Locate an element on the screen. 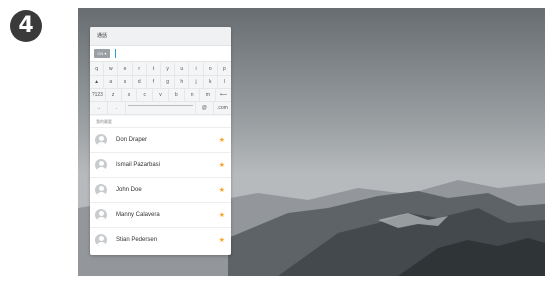 This screenshot has width=554, height=281. contact-name: John Doe is located at coordinates (129, 190).